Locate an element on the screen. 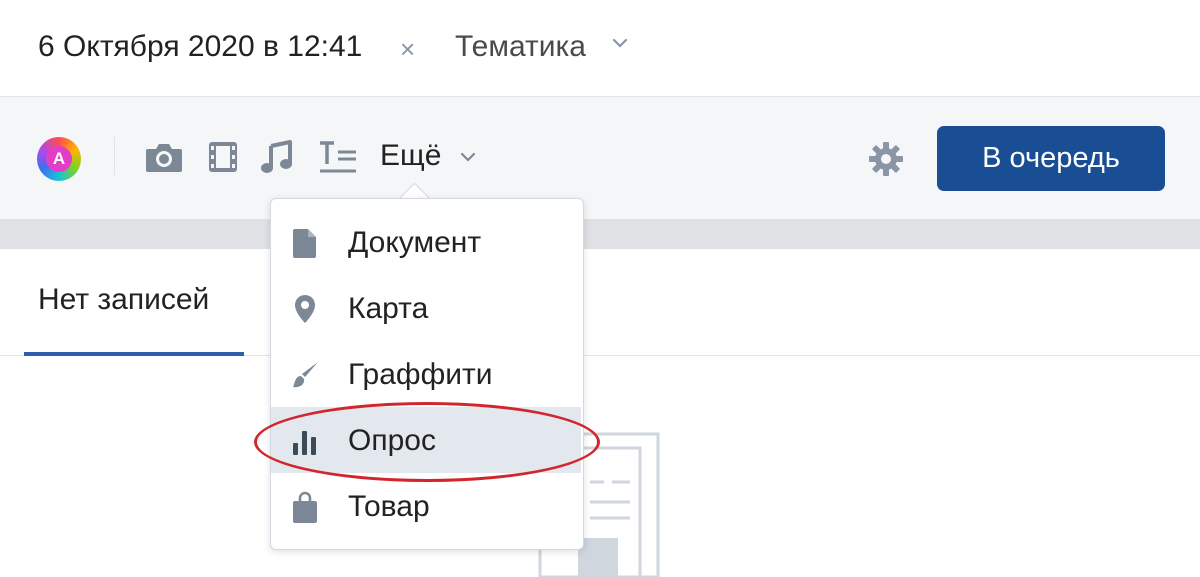  tab-no-posts: Нет записей is located at coordinates (123, 300).